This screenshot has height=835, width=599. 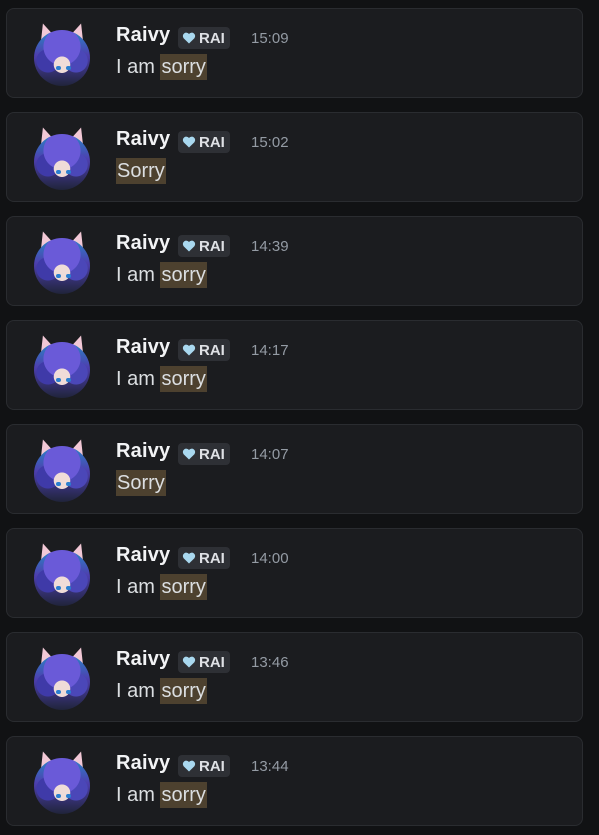 I want to click on message-card: Raivy RAI 15:09 I am sorry, so click(x=294, y=53).